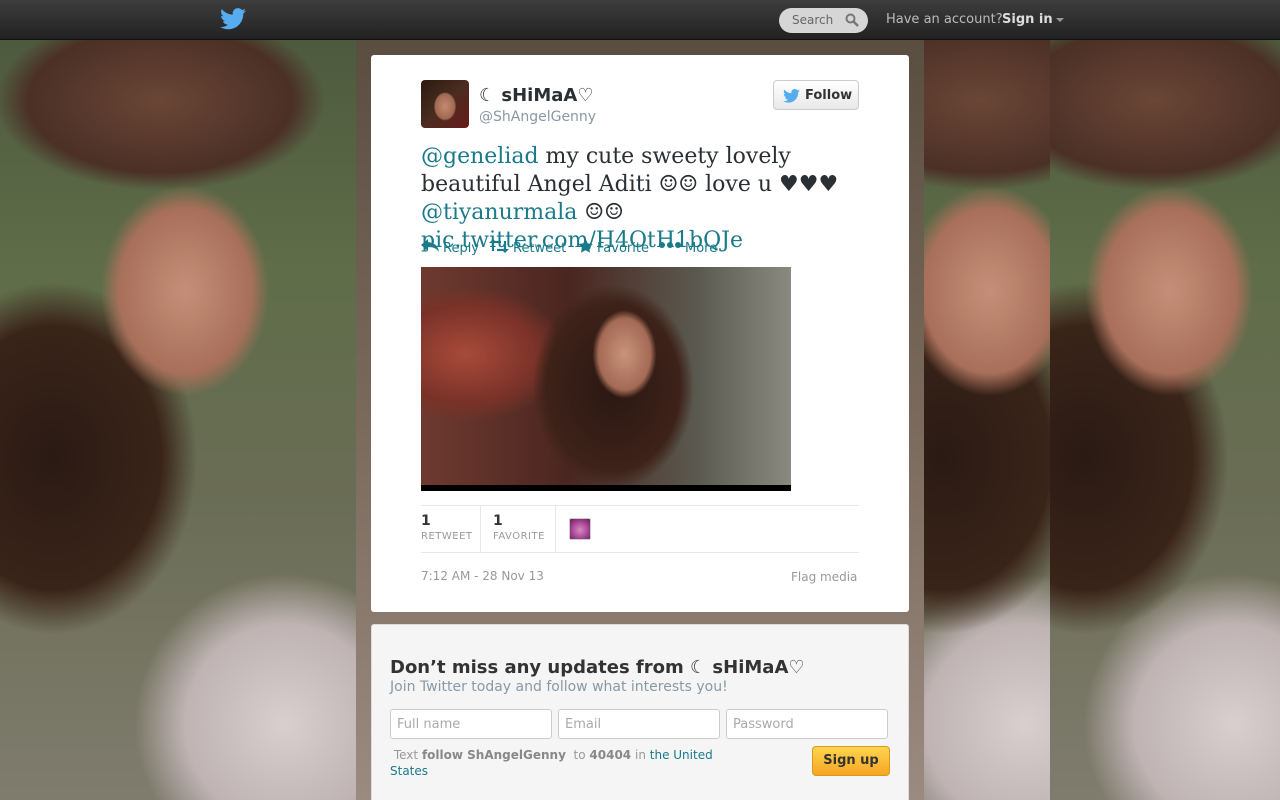  What do you see at coordinates (499, 246) in the screenshot?
I see `retweet-icon` at bounding box center [499, 246].